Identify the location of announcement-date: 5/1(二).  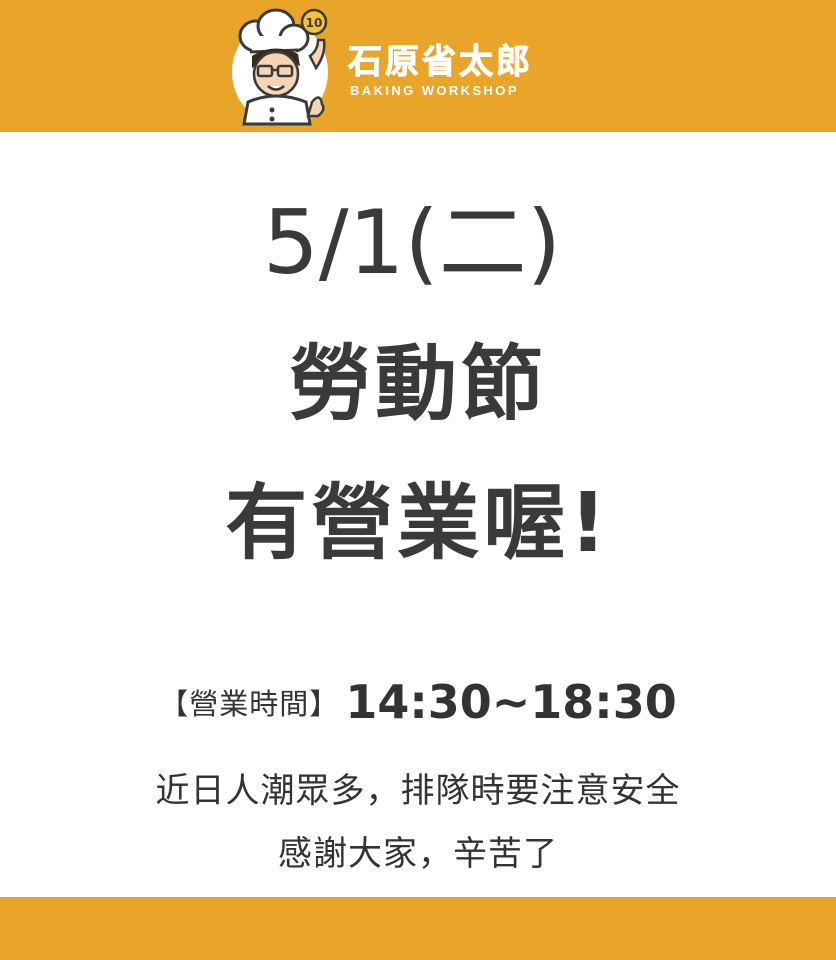
(412, 242).